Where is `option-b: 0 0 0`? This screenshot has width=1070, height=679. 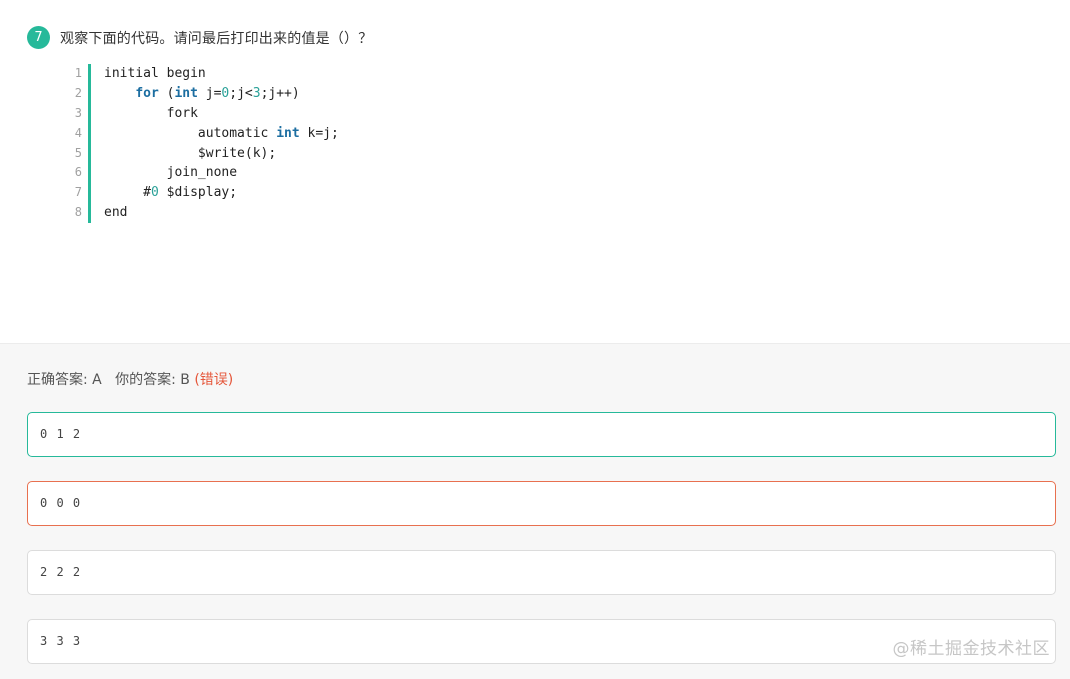
option-b: 0 0 0 is located at coordinates (541, 503).